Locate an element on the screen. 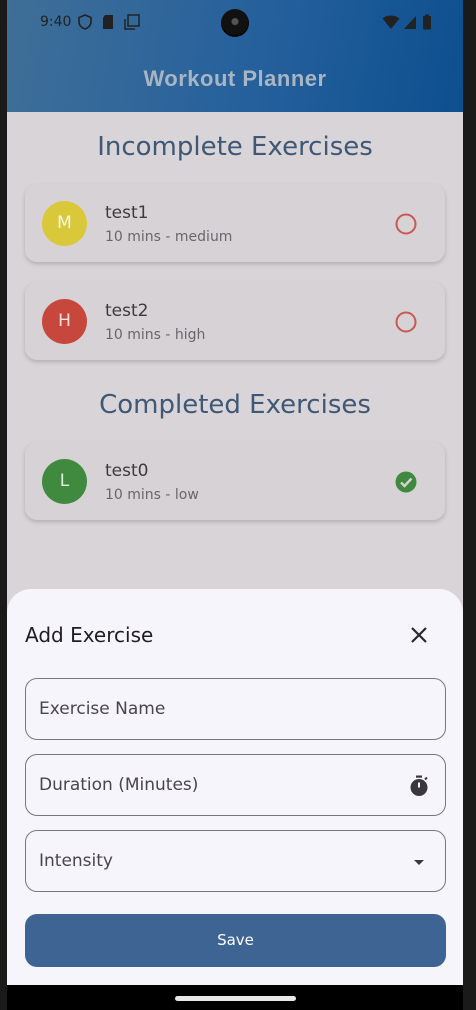 This screenshot has width=476, height=1010. completed-section-title: Completed Exercises is located at coordinates (235, 405).